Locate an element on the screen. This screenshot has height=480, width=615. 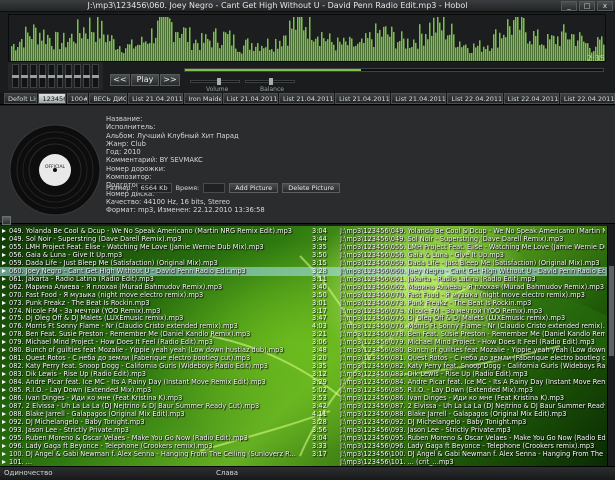
tab-playlist: List 22.04.2011 - 2 is located at coordinates (531, 98).